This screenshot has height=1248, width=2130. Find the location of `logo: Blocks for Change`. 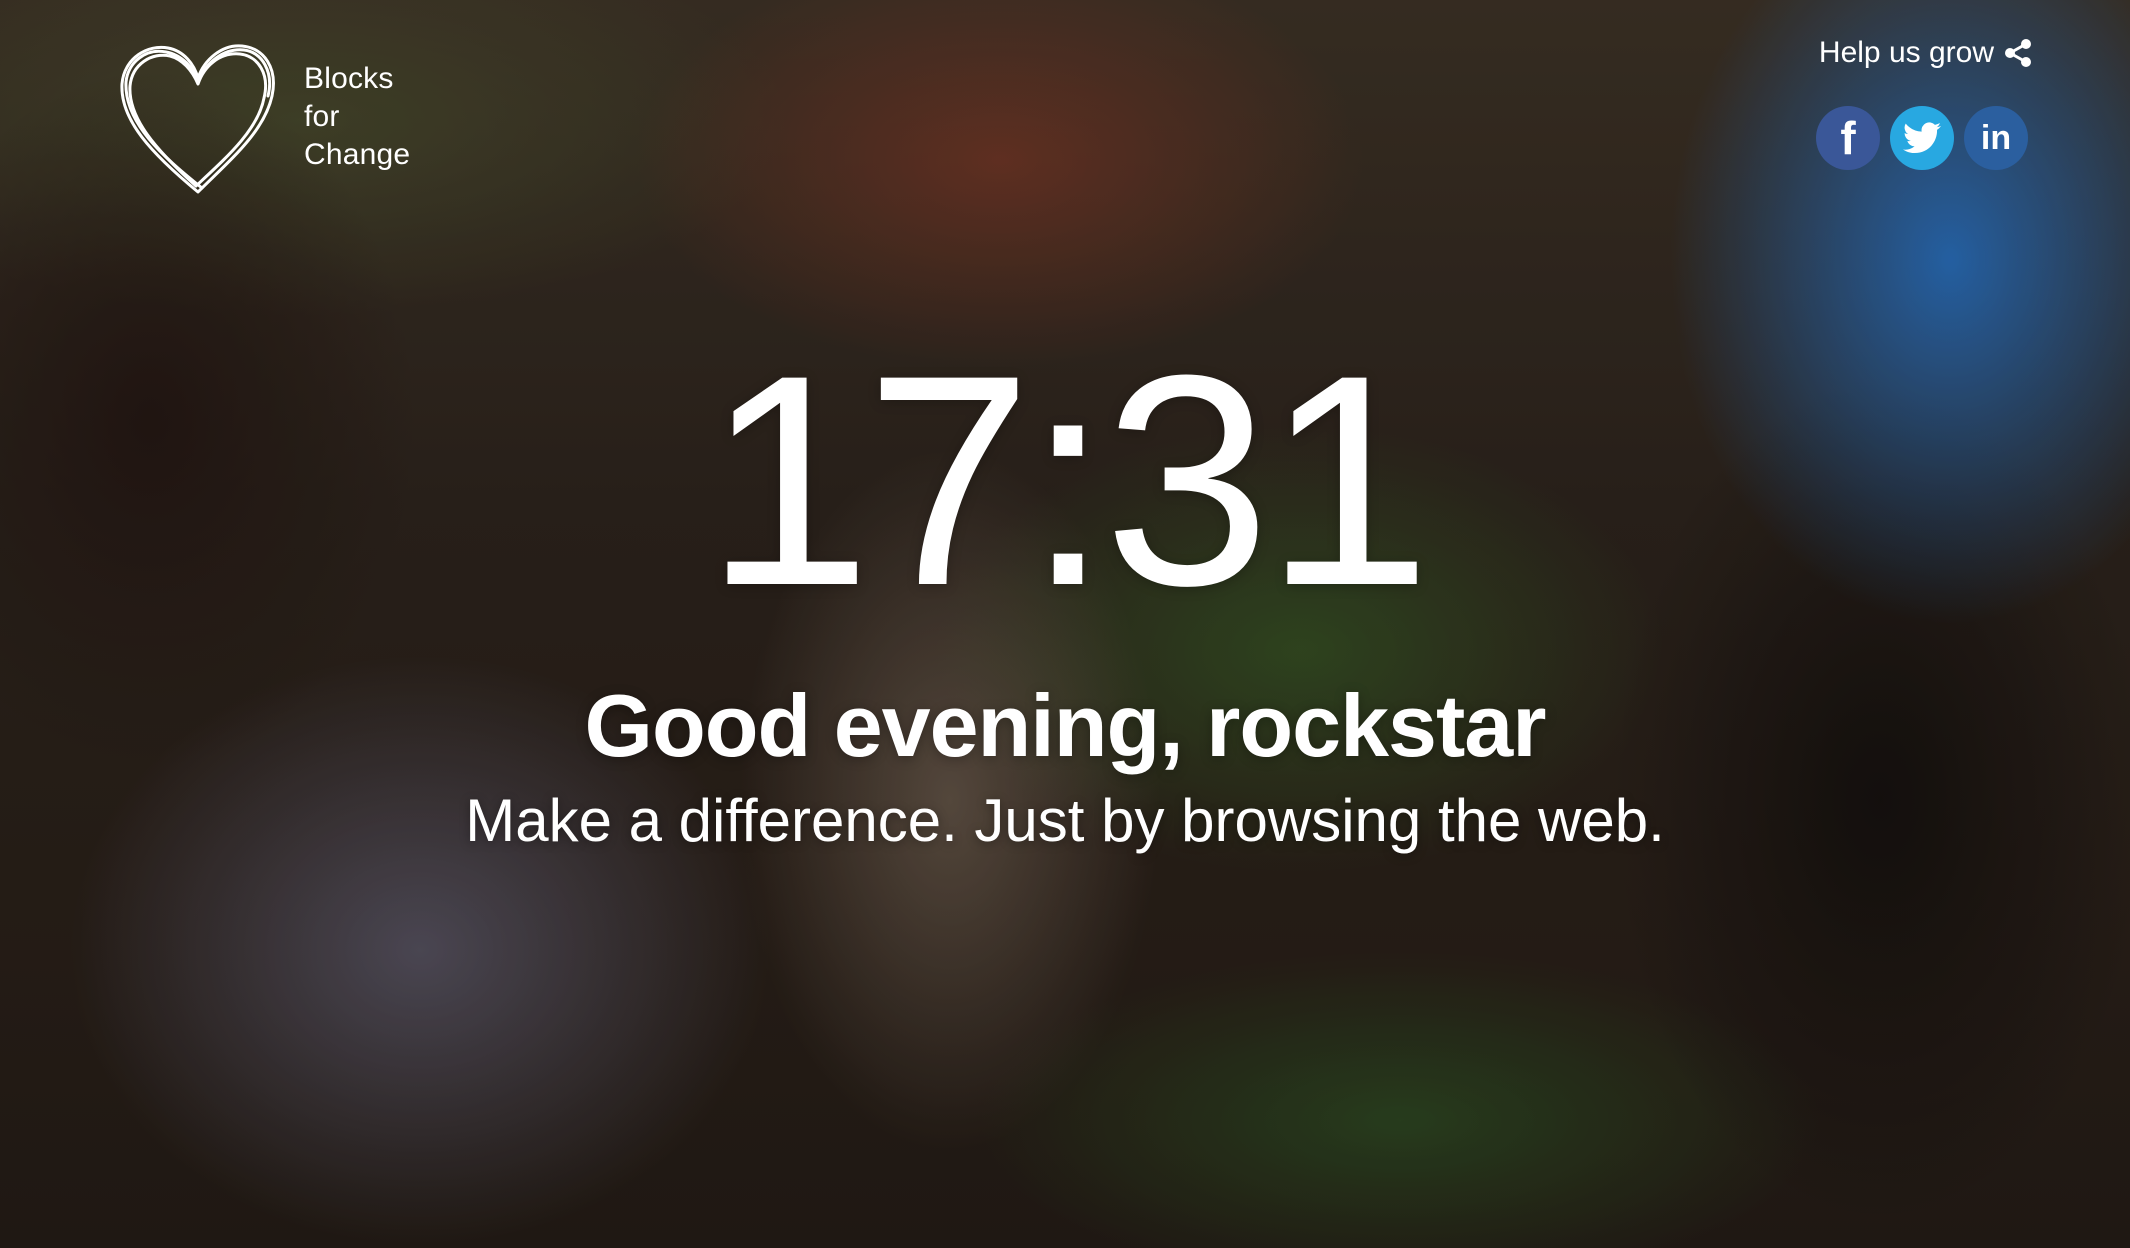

logo: Blocks for Change is located at coordinates (261, 122).